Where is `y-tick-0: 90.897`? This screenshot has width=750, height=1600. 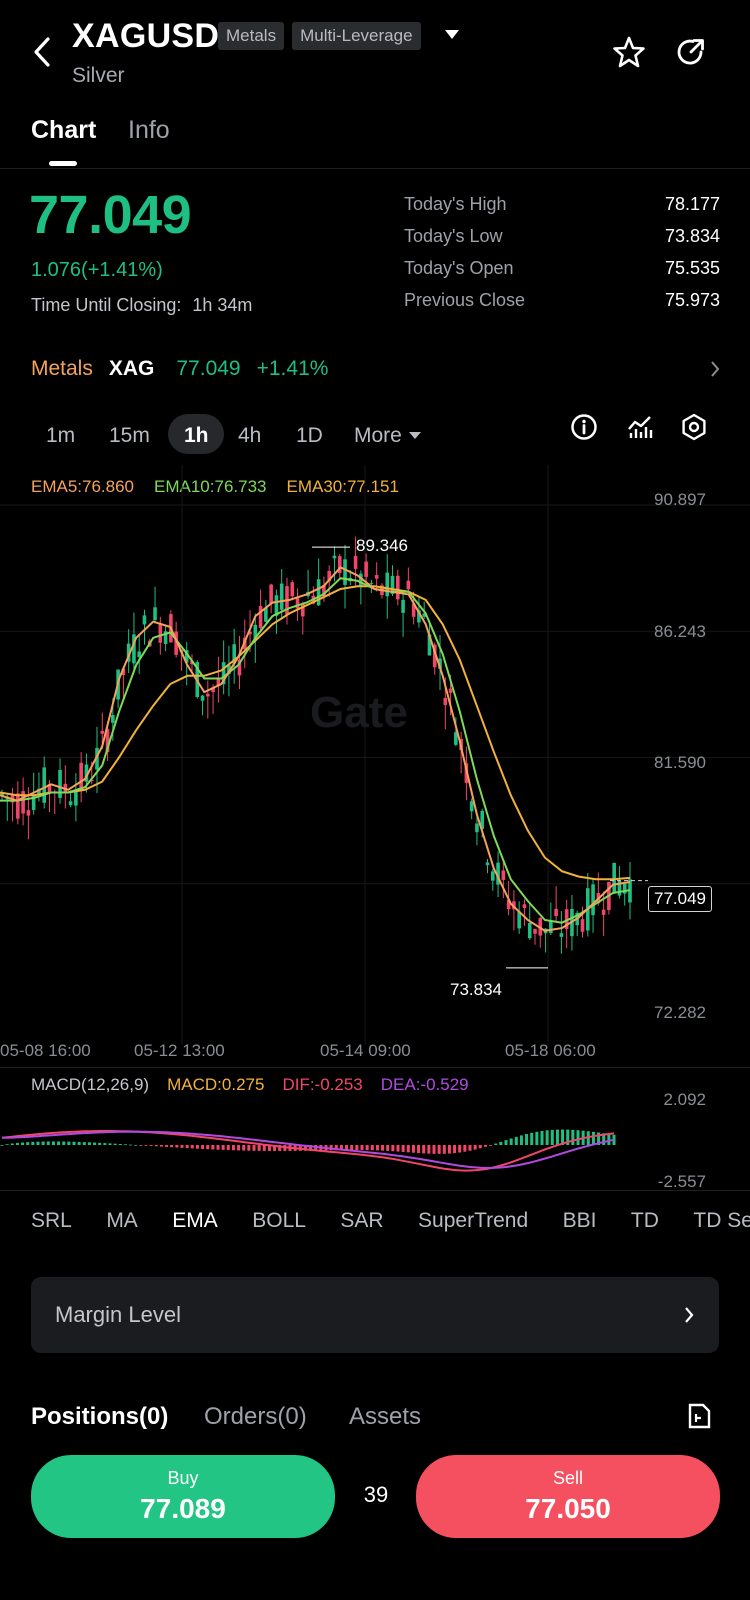
y-tick-0: 90.897 is located at coordinates (680, 499).